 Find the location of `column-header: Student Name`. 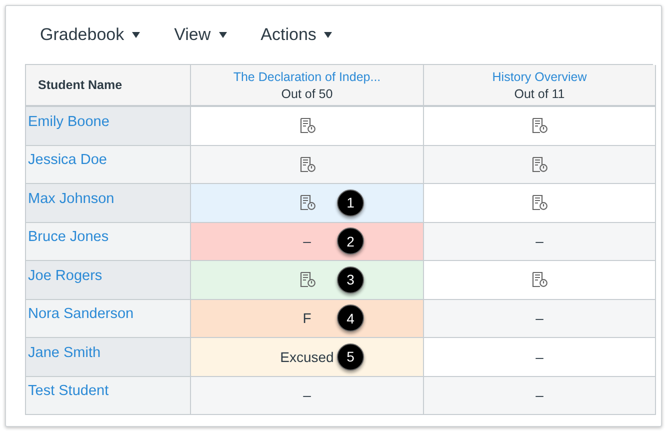

column-header: Student Name is located at coordinates (108, 86).